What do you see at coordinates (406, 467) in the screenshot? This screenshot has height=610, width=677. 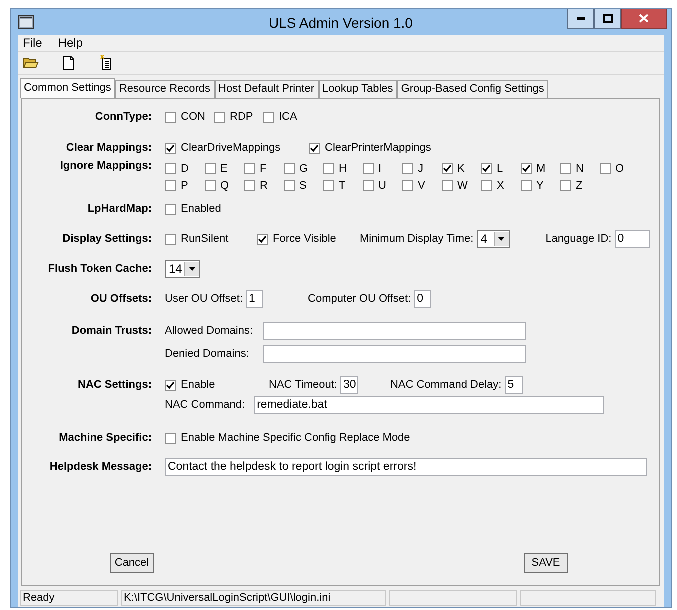 I see `input-field: Contact the helpdesk to report login script errors!` at bounding box center [406, 467].